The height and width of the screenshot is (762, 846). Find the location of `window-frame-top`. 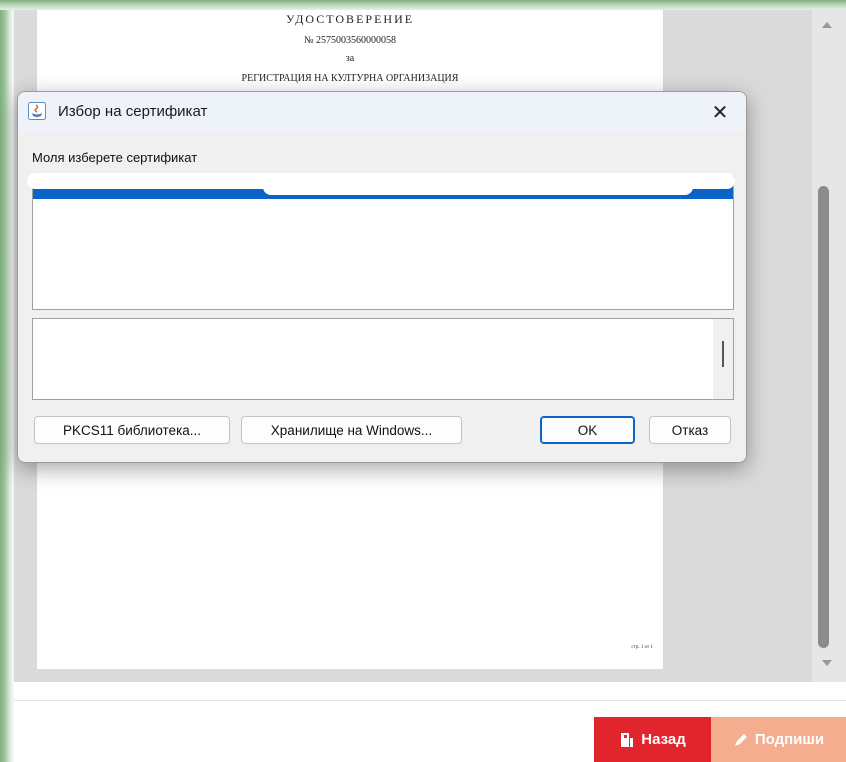

window-frame-top is located at coordinates (423, 5).